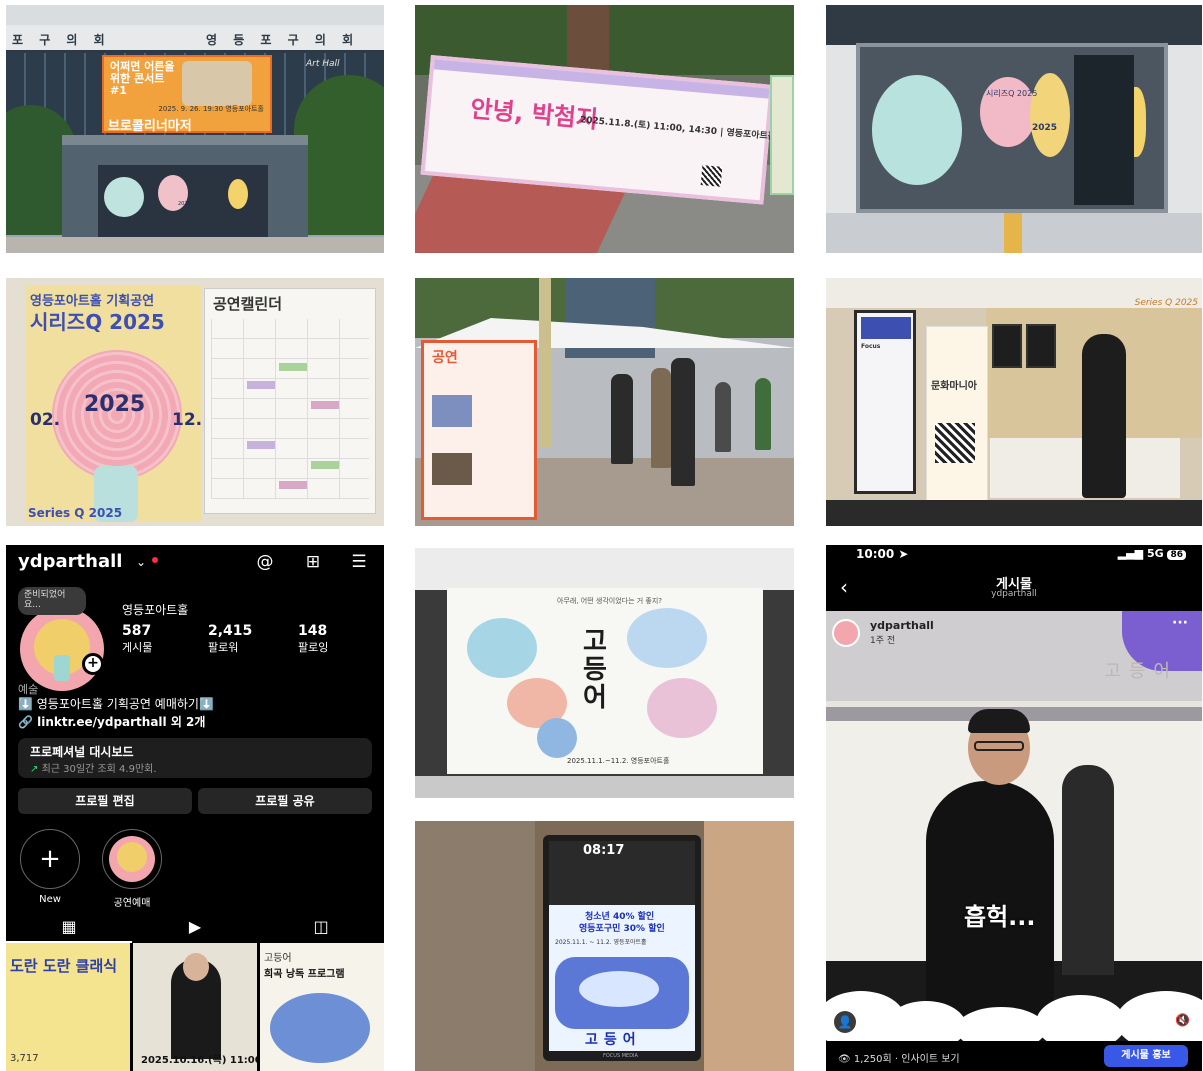  I want to click on signal-icon: ▂▄▆, so click(1130, 553).